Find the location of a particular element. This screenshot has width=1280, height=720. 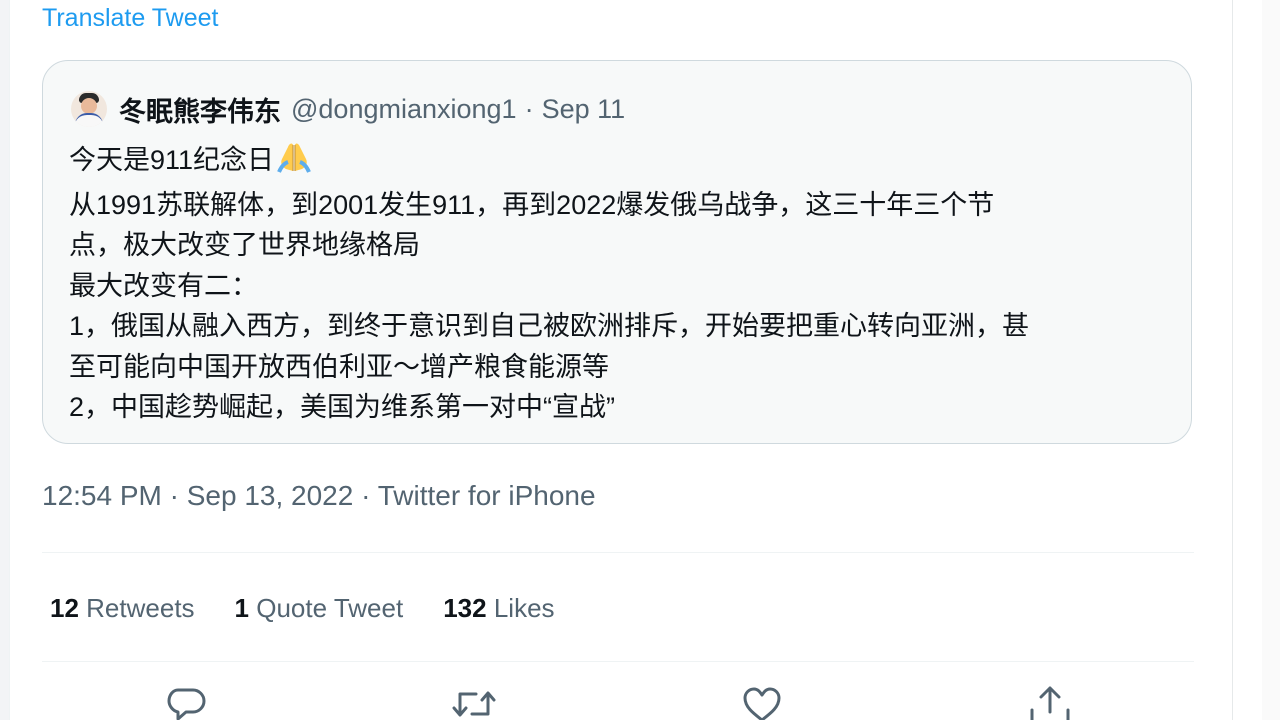

tweet-line: 点，极大改变了世界地缘格局 is located at coordinates (244, 245).